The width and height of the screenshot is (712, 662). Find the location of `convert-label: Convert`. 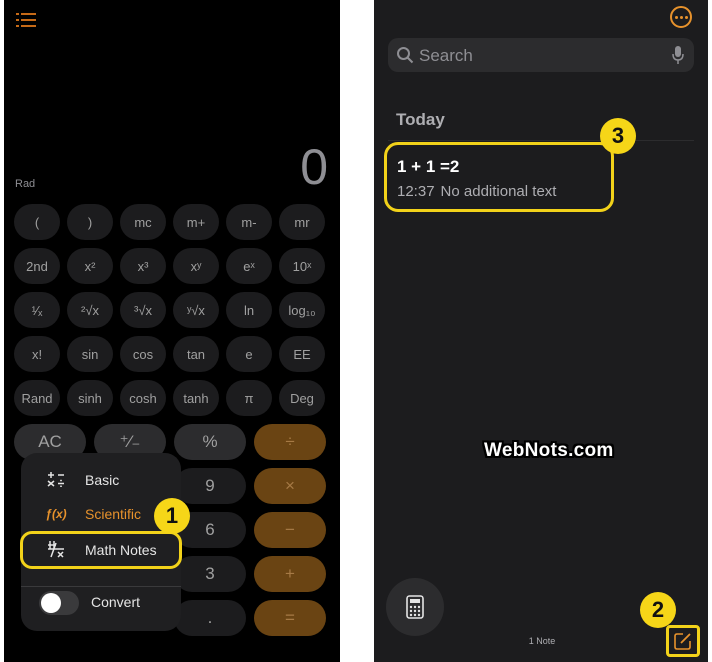

convert-label: Convert is located at coordinates (116, 602).